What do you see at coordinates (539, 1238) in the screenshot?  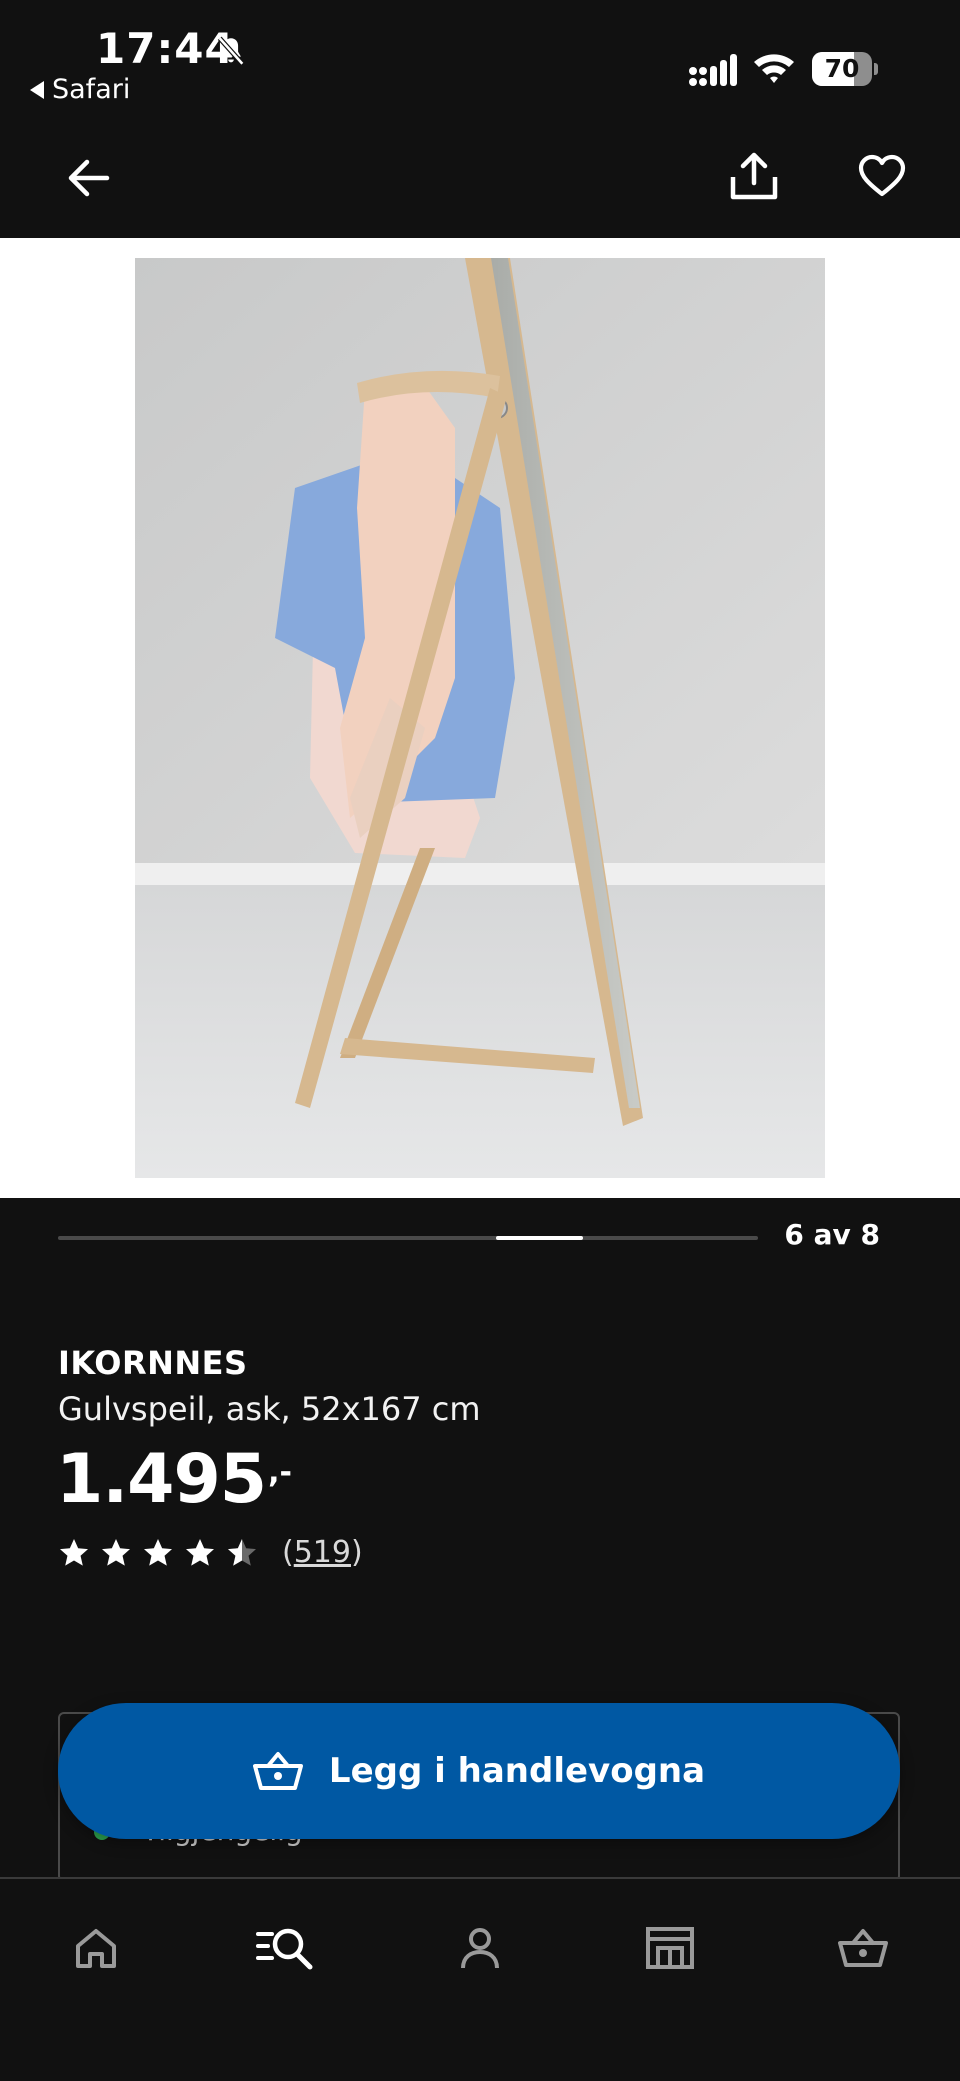 I see `carousel-thumb` at bounding box center [539, 1238].